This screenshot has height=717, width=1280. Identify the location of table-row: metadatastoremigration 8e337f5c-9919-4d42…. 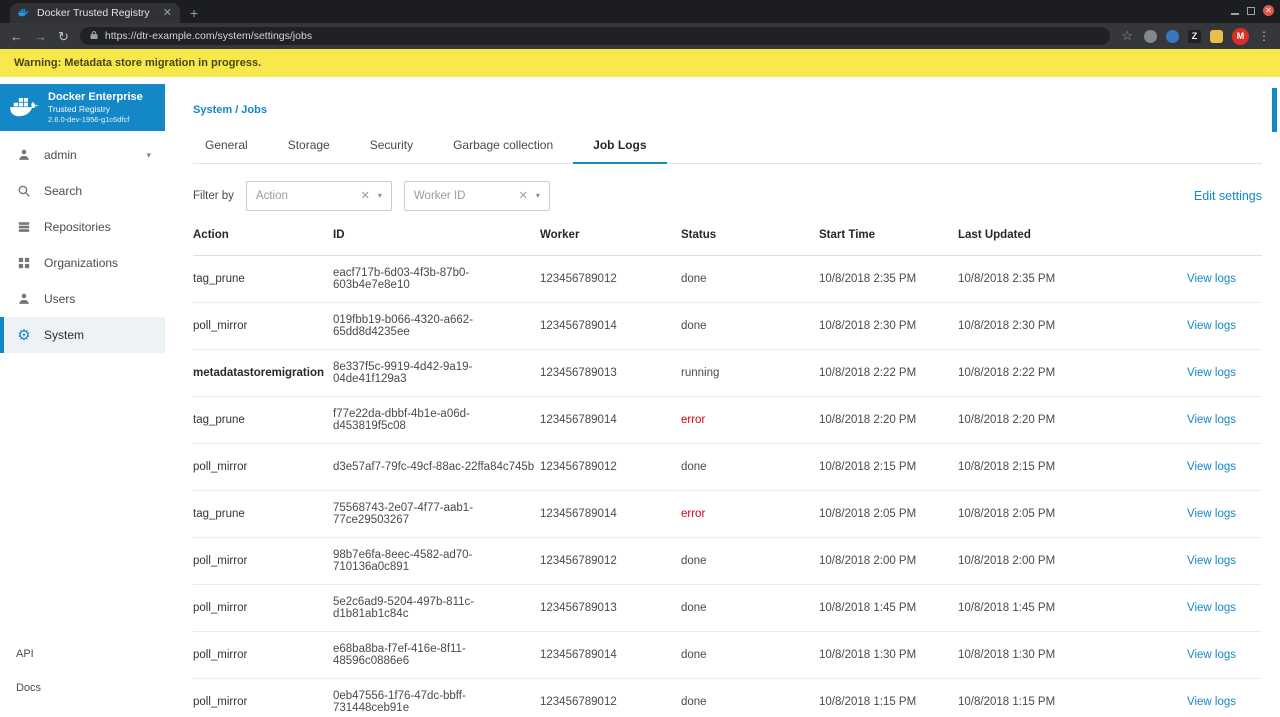
(727, 373).